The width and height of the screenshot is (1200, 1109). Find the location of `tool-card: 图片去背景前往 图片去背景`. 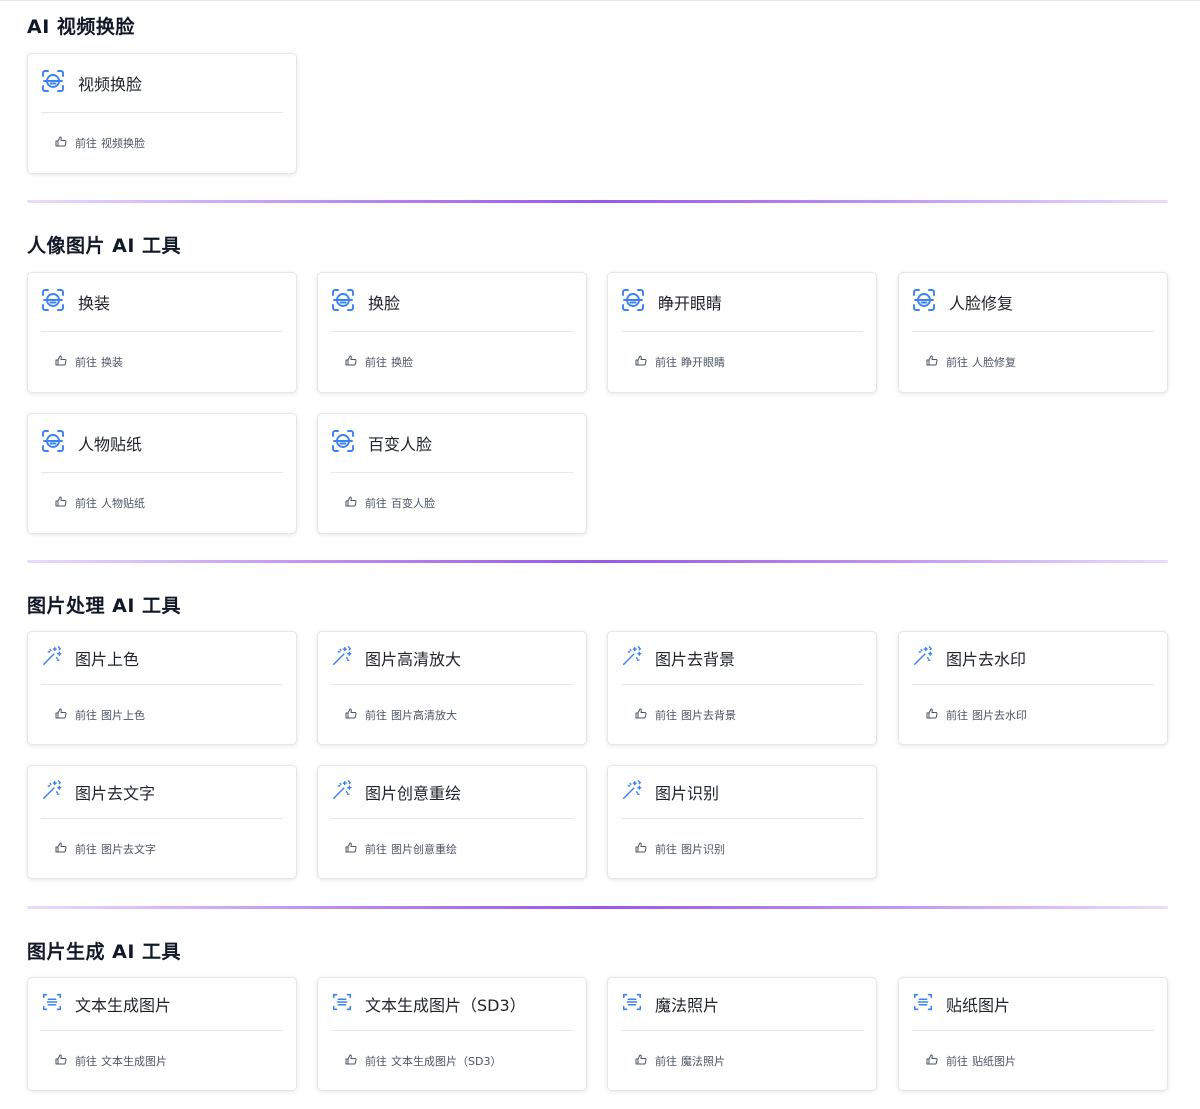

tool-card: 图片去背景前往 图片去背景 is located at coordinates (742, 688).